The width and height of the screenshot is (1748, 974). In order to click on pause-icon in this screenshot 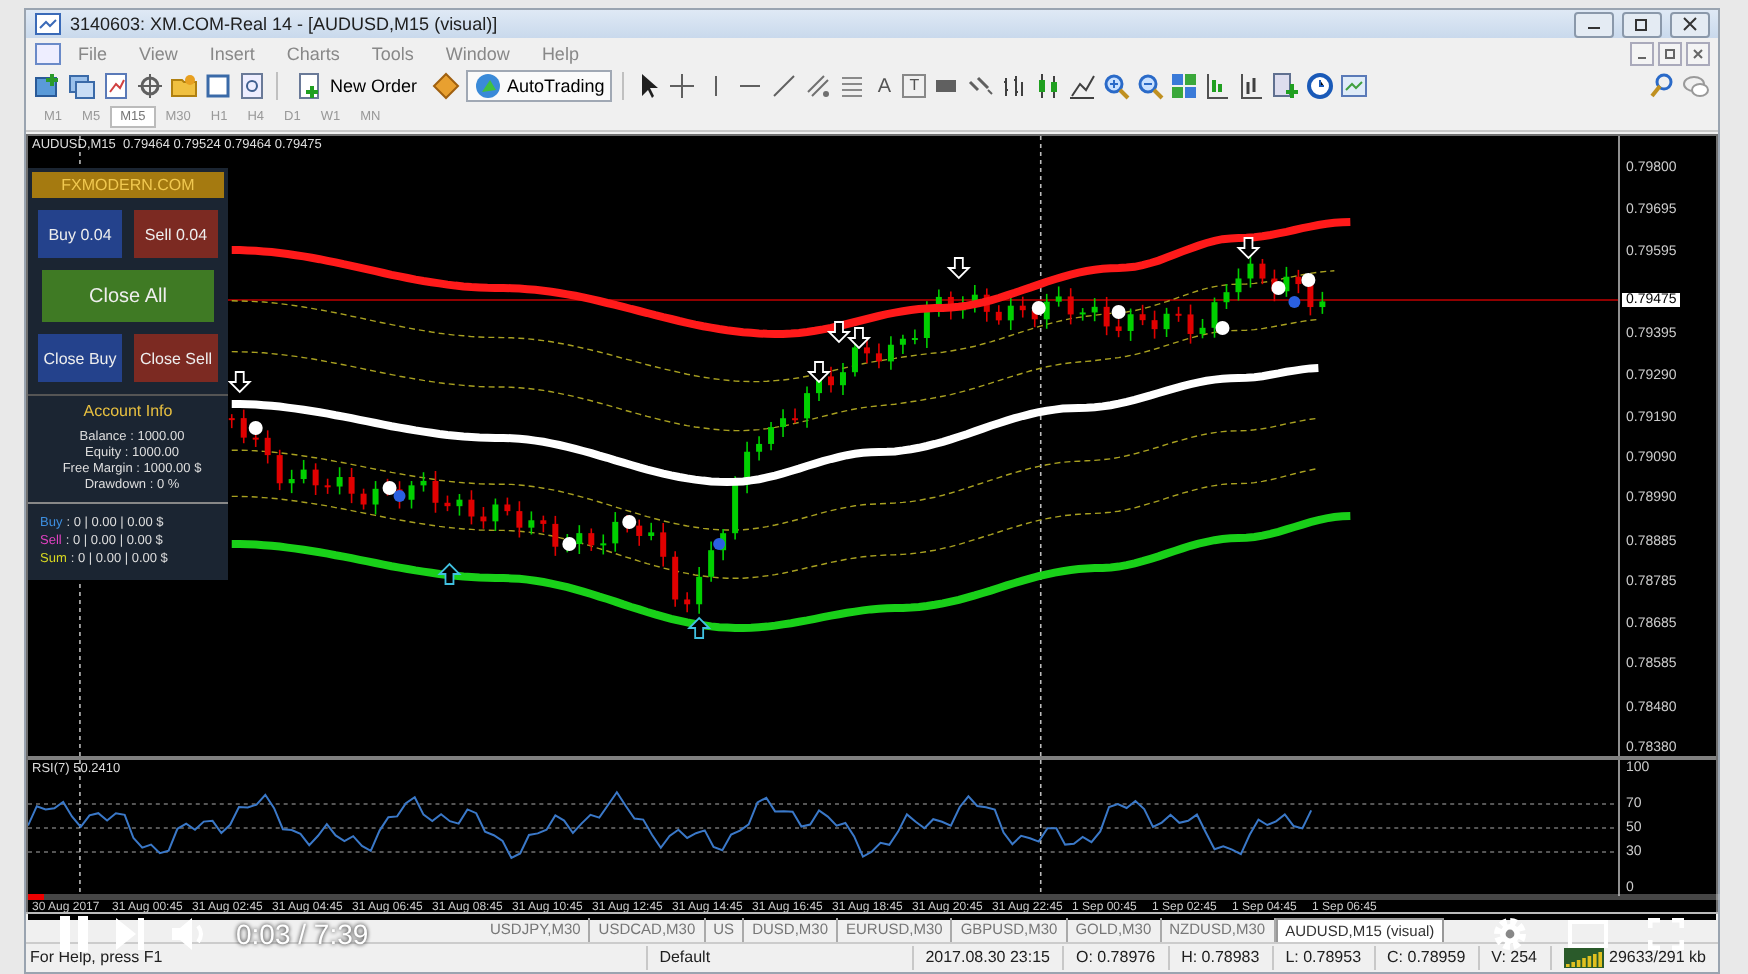, I will do `click(74, 934)`.